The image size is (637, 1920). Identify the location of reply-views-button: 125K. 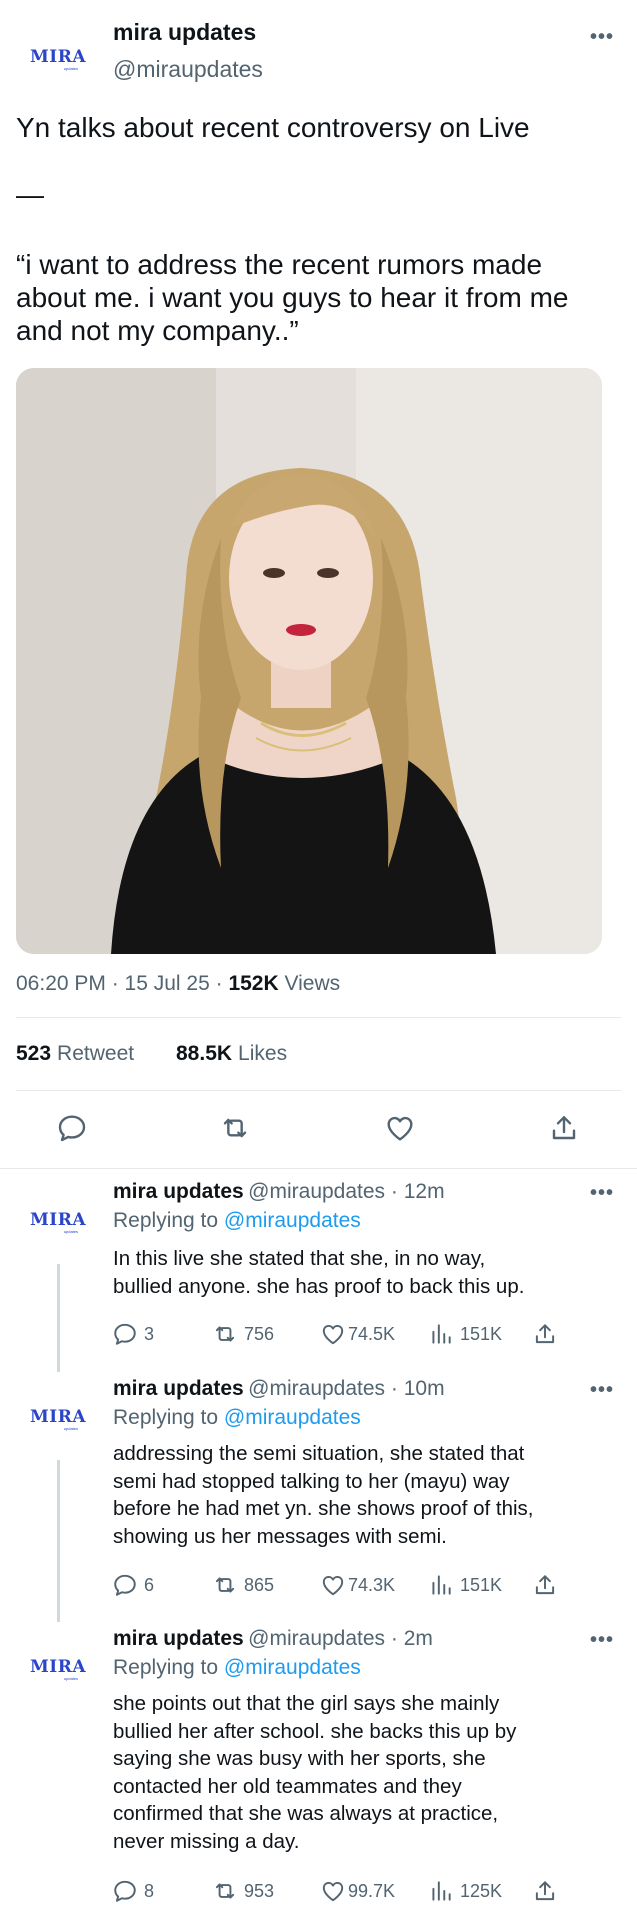
(465, 1891).